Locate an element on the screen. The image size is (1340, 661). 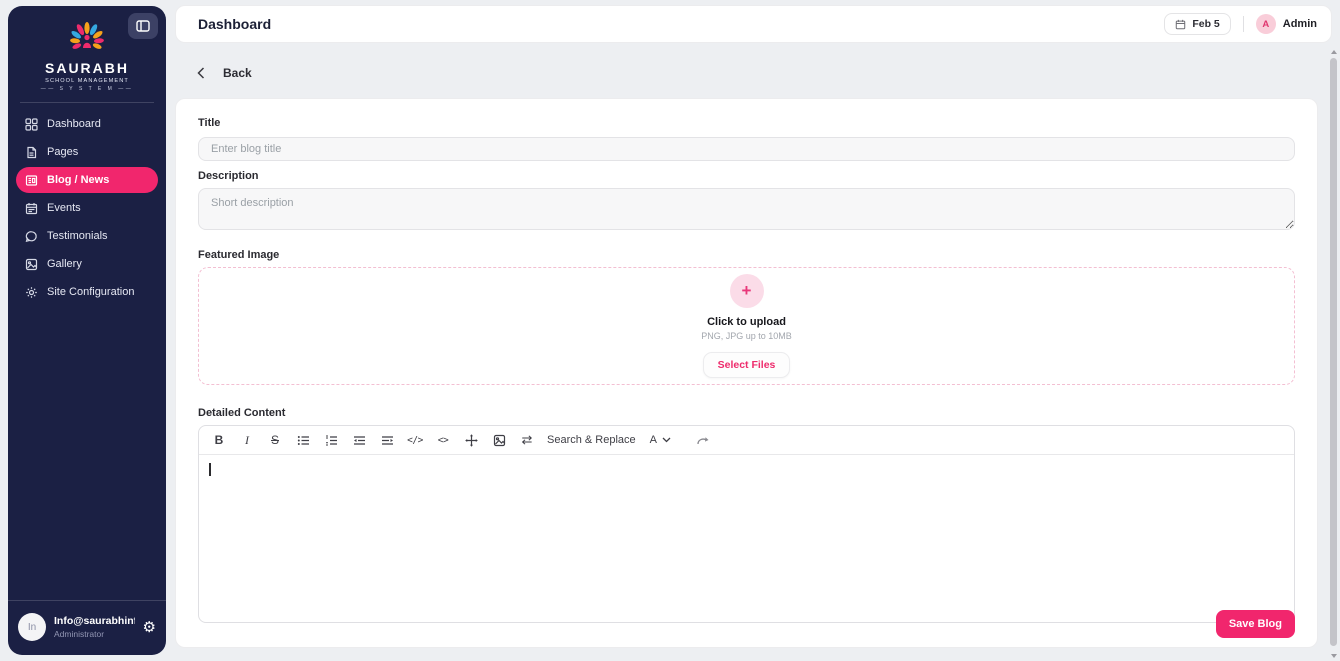
admin-menu: A Admin is located at coordinates (1286, 24).